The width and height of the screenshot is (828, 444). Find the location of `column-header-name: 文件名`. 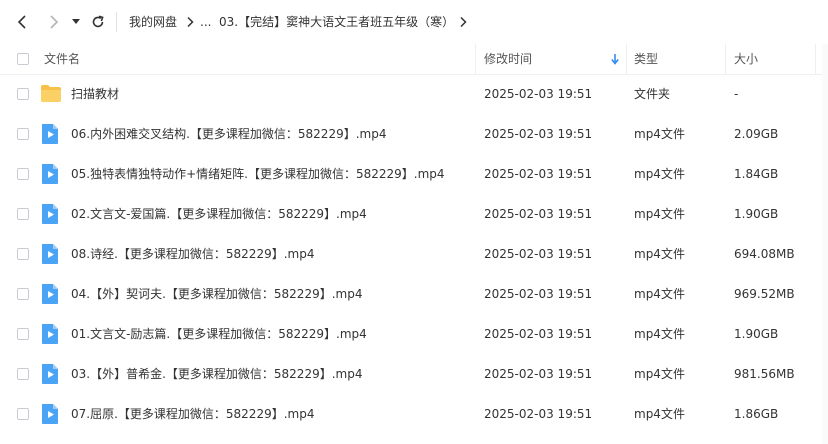

column-header-name: 文件名 is located at coordinates (62, 59).